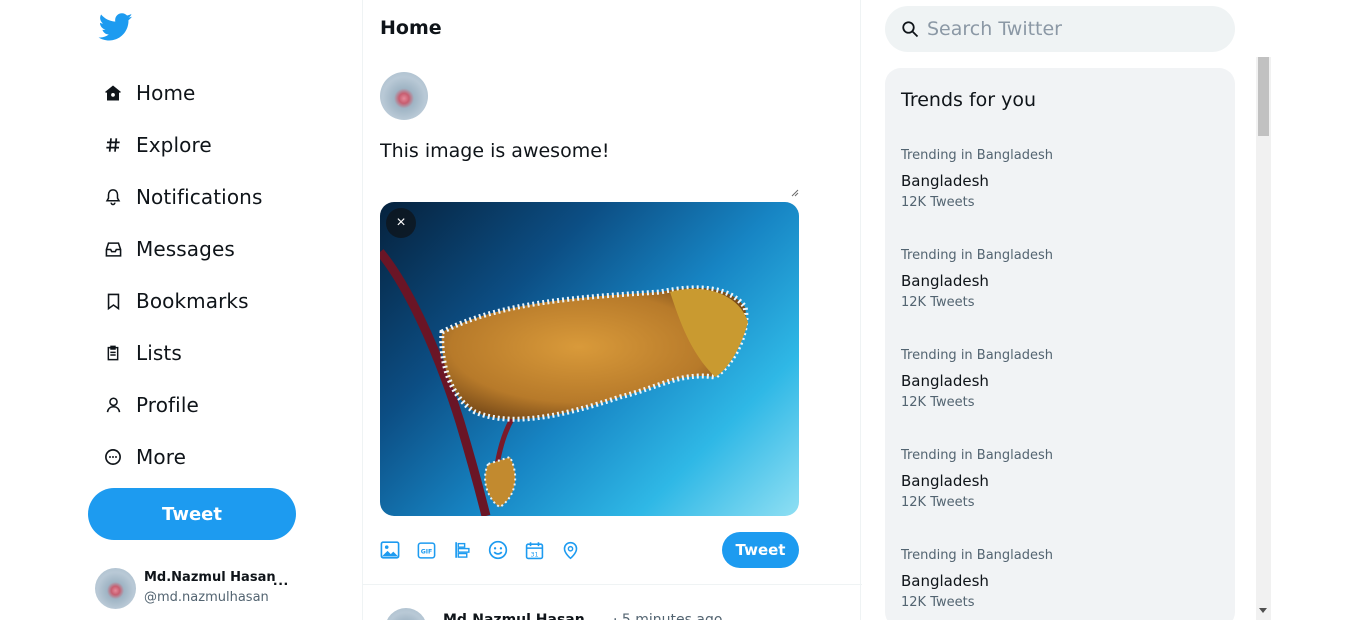 The height and width of the screenshot is (620, 1363). I want to click on compose-toolbar: GIF 31, so click(488, 550).